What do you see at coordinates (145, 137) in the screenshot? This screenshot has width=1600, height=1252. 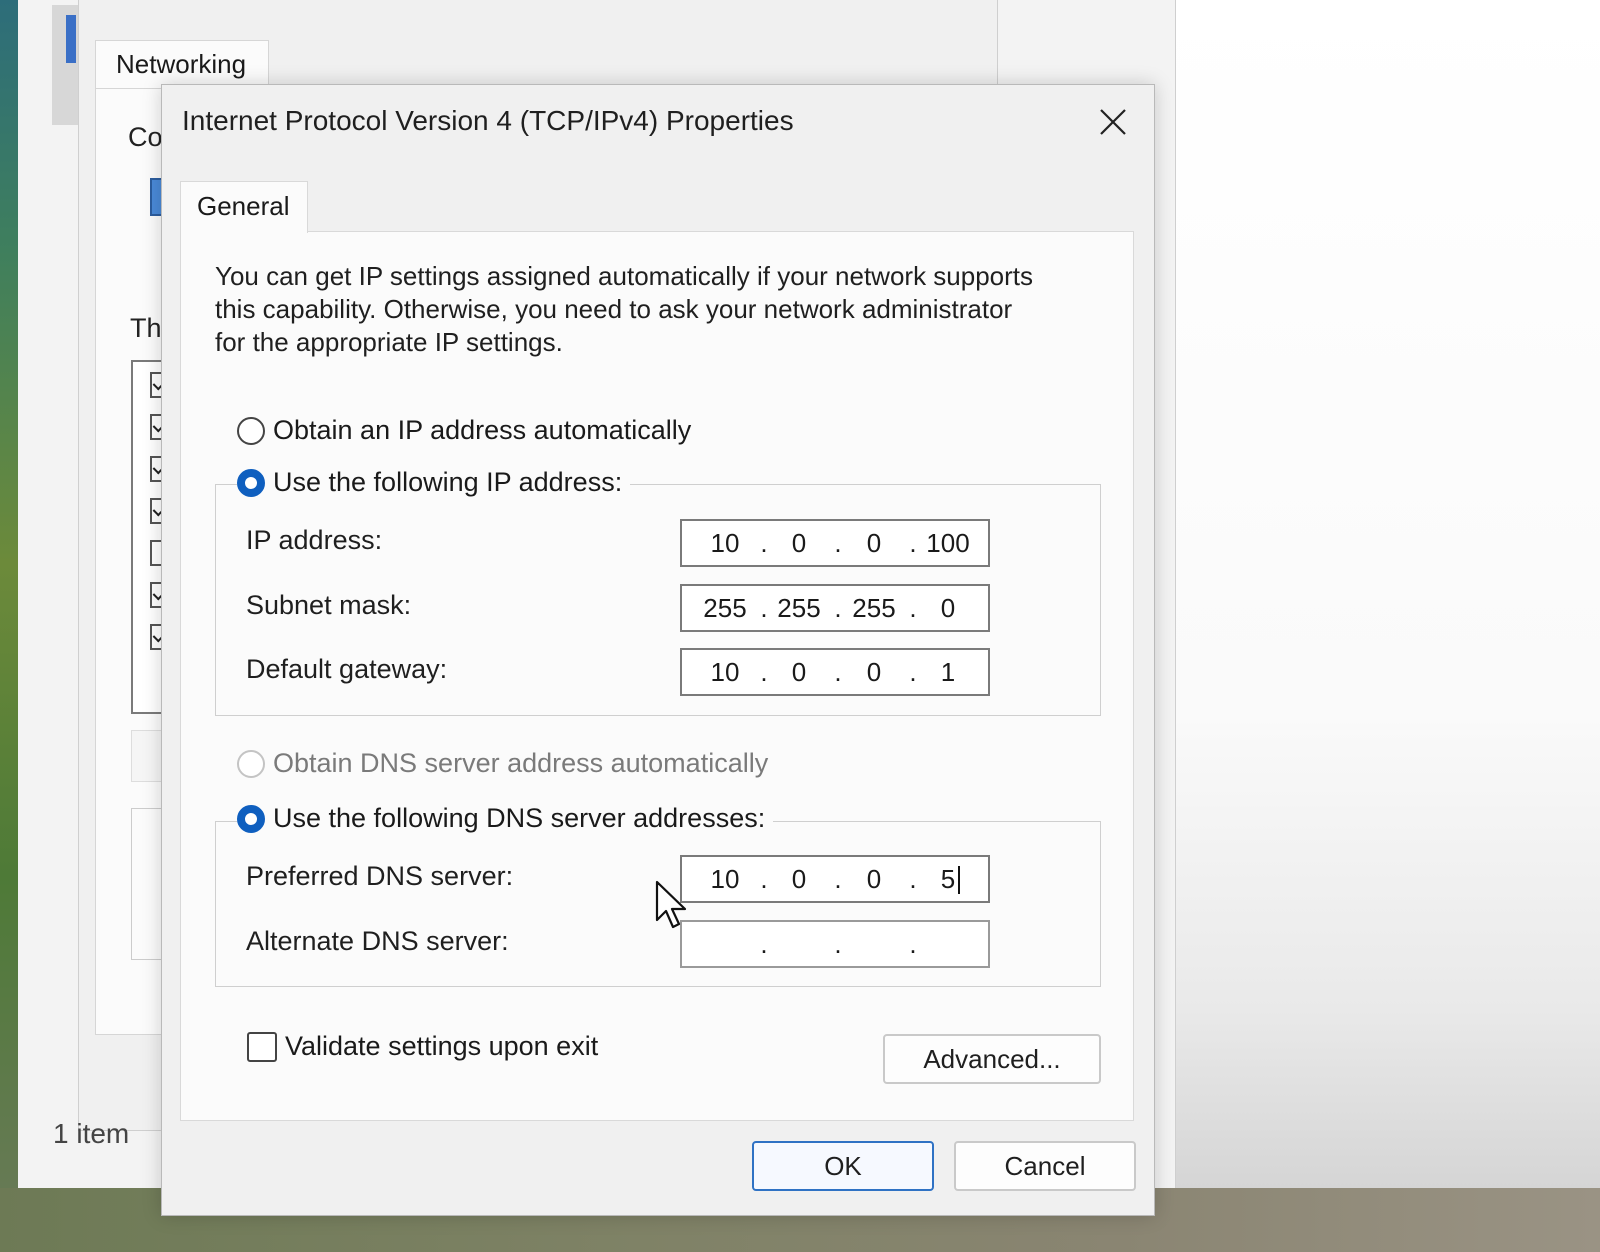 I see `connect-using-label: Co` at bounding box center [145, 137].